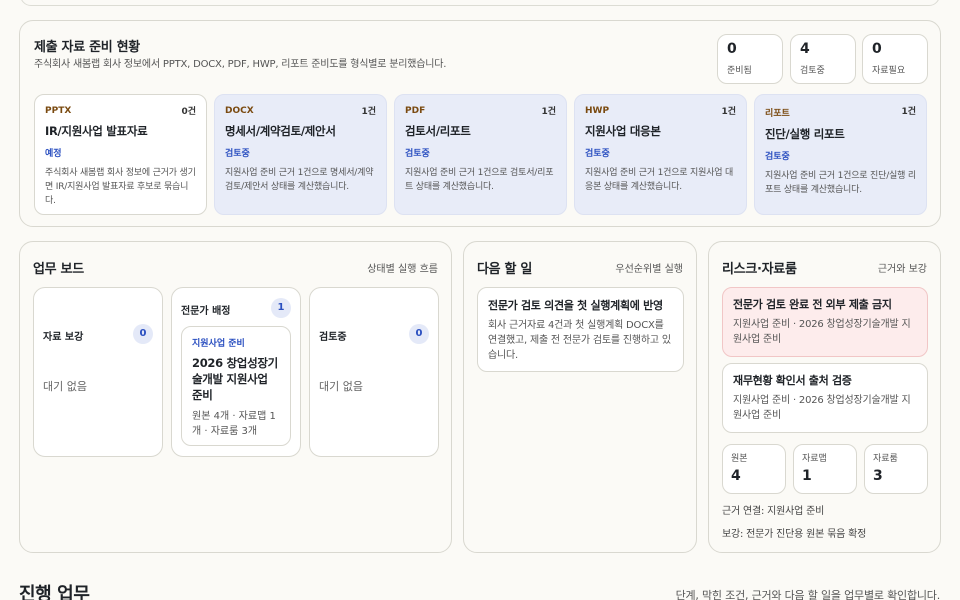 Image resolution: width=960 pixels, height=600 pixels. I want to click on task-title: 2026 창업성장기술개발 지원사업 준비, so click(235, 379).